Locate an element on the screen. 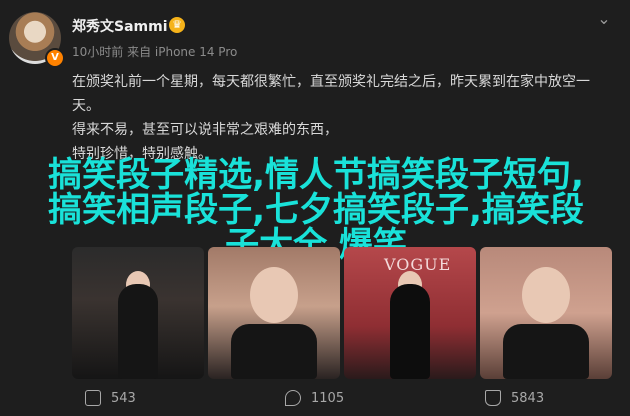  share-icon is located at coordinates (93, 398).